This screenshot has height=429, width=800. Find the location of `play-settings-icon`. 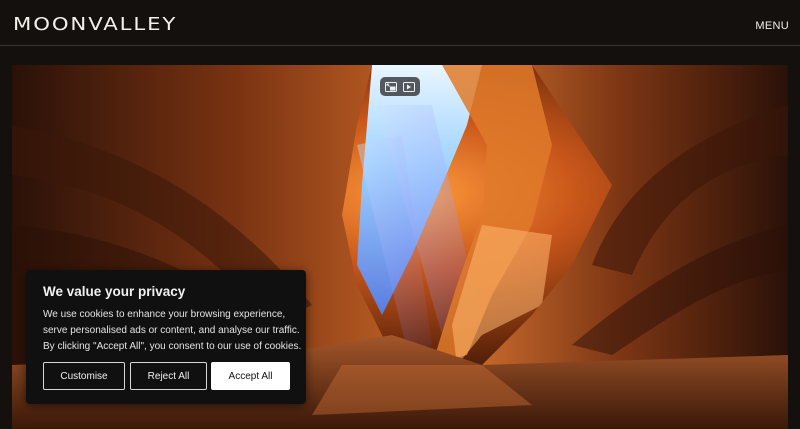

play-settings-icon is located at coordinates (409, 87).